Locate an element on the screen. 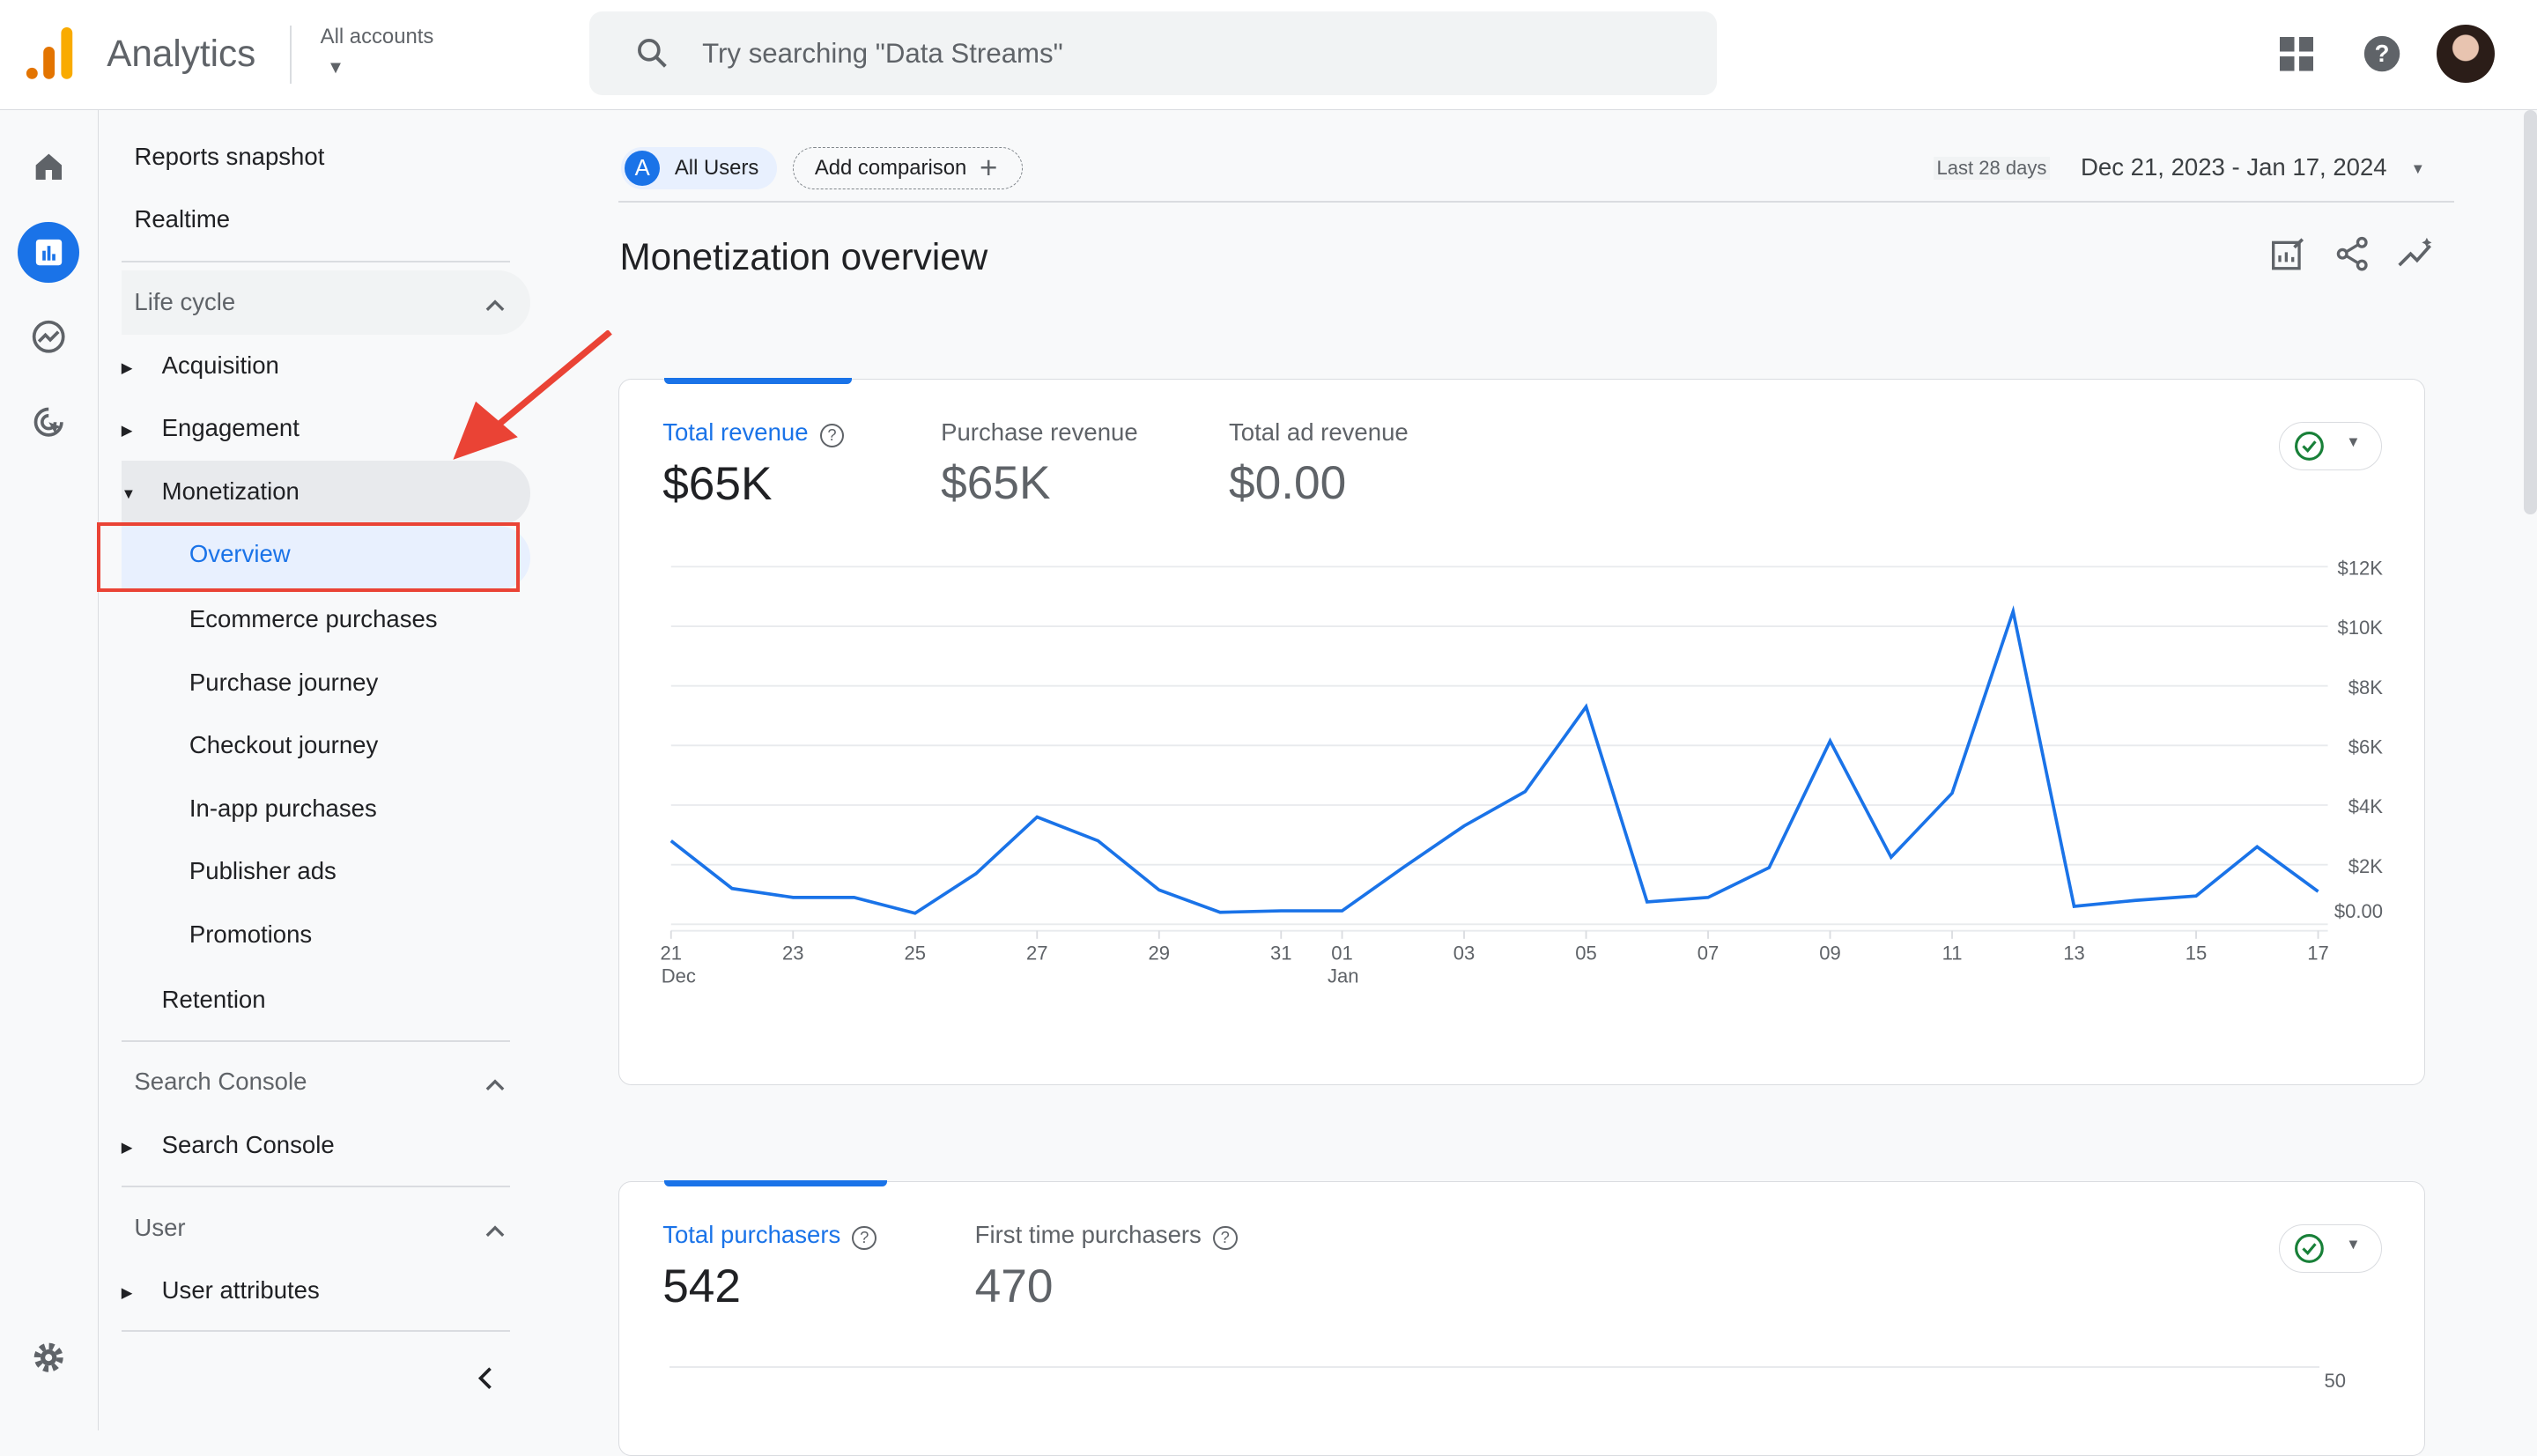  nav-search-console: Search Console is located at coordinates (248, 1145).